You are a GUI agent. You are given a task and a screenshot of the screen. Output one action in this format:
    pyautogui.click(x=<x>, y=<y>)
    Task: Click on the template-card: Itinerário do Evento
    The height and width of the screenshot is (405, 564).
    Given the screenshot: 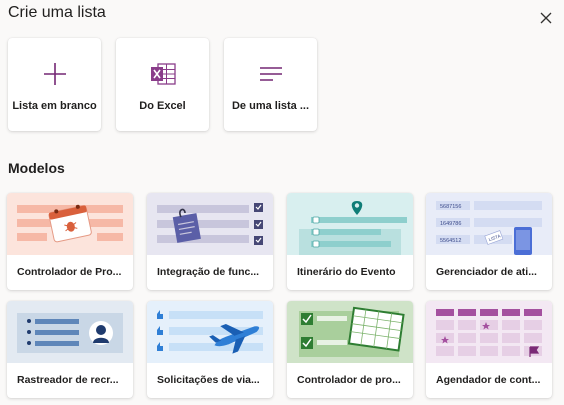 What is the action you would take?
    pyautogui.click(x=350, y=241)
    